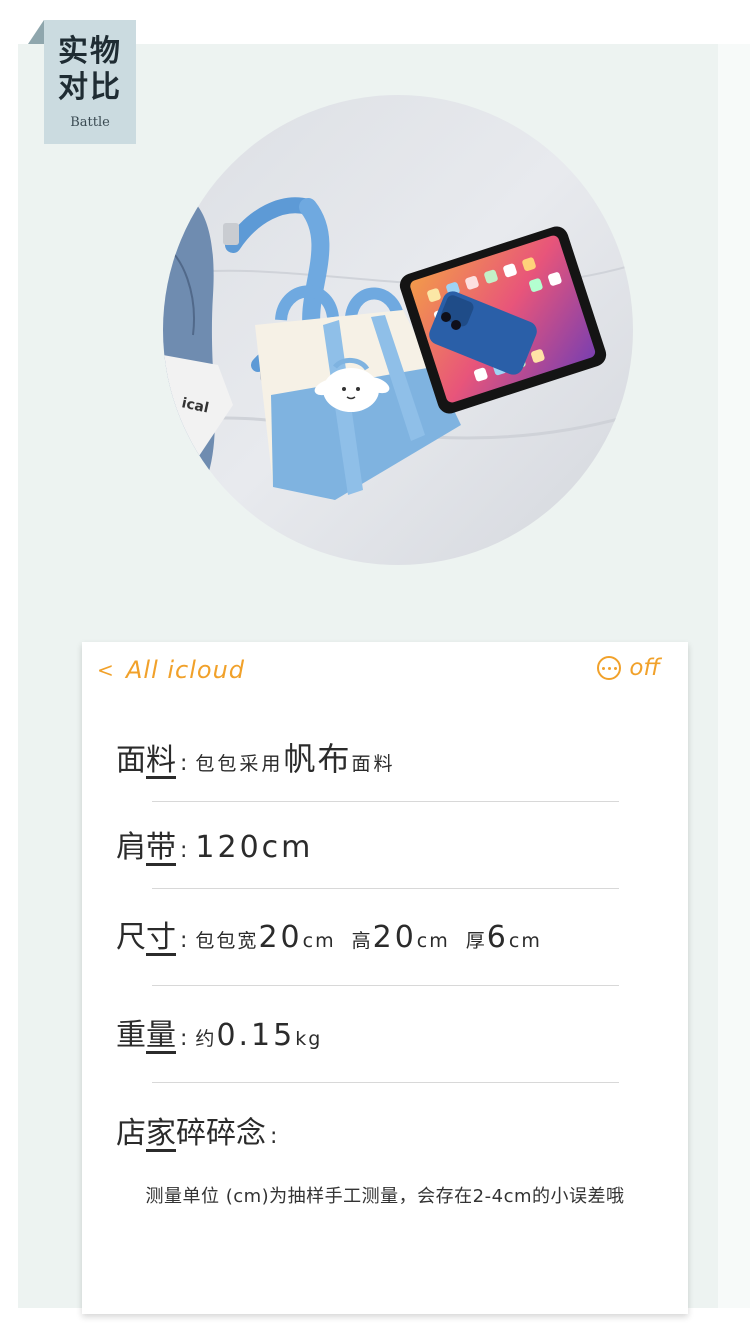 This screenshot has height=1335, width=750. What do you see at coordinates (105, 670) in the screenshot?
I see `back-icon: <` at bounding box center [105, 670].